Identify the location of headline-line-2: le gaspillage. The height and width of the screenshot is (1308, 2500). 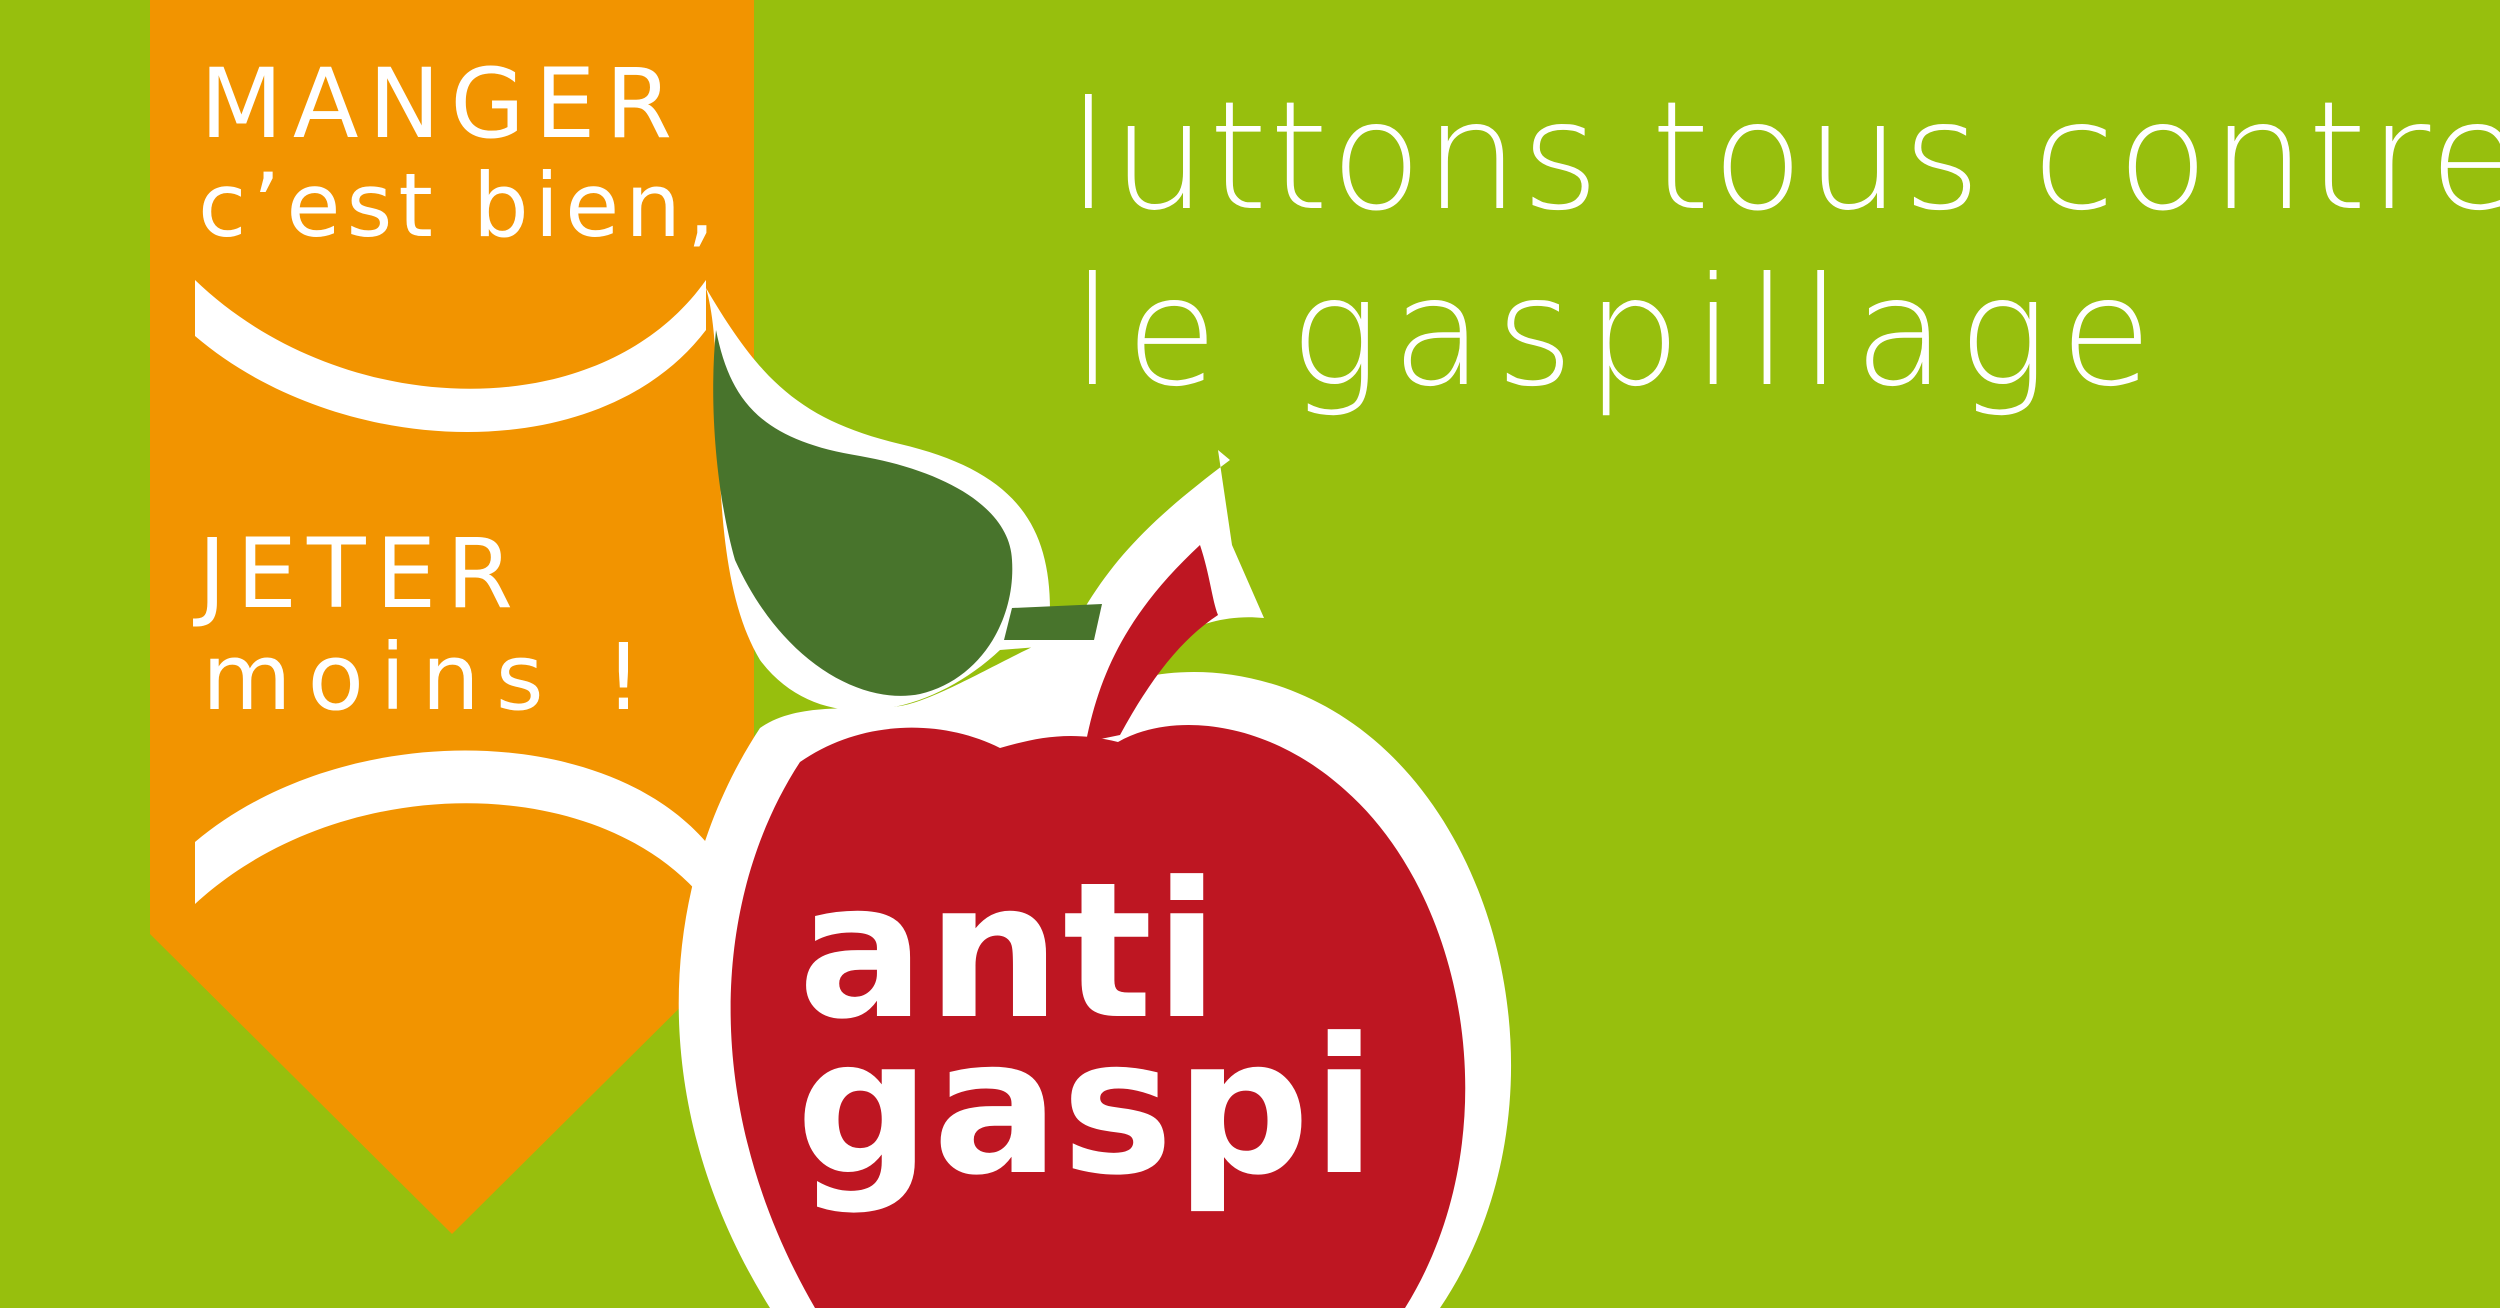
(1618, 333).